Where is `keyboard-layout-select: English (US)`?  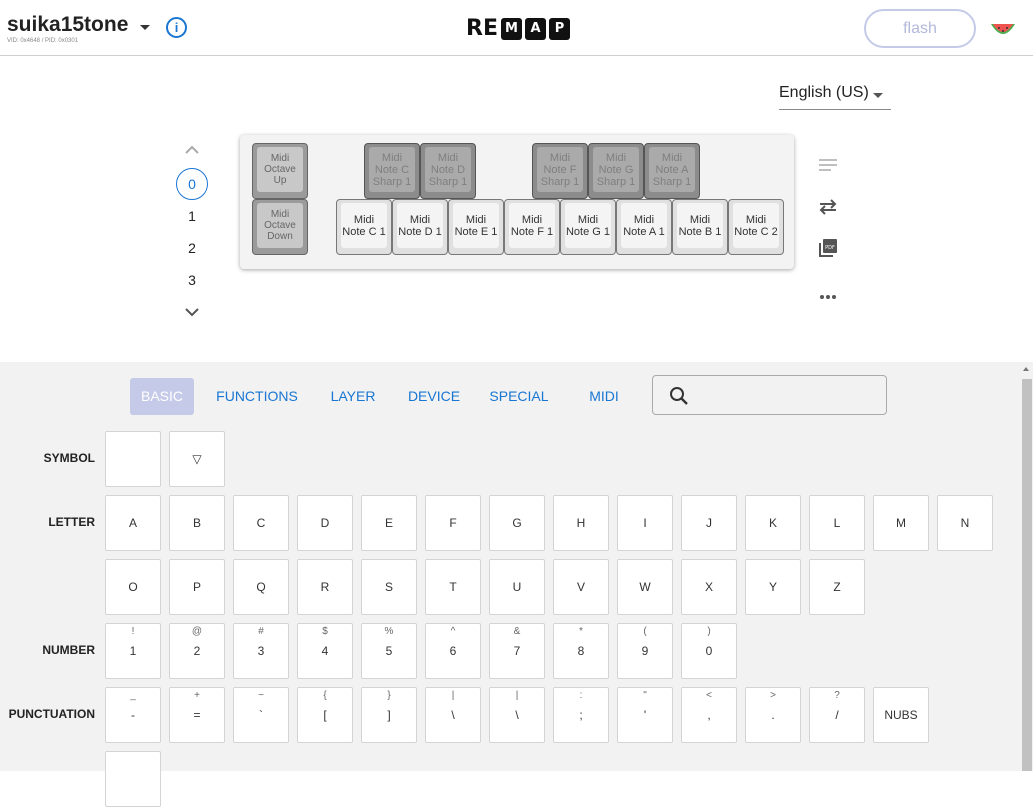
keyboard-layout-select: English (US) is located at coordinates (835, 97).